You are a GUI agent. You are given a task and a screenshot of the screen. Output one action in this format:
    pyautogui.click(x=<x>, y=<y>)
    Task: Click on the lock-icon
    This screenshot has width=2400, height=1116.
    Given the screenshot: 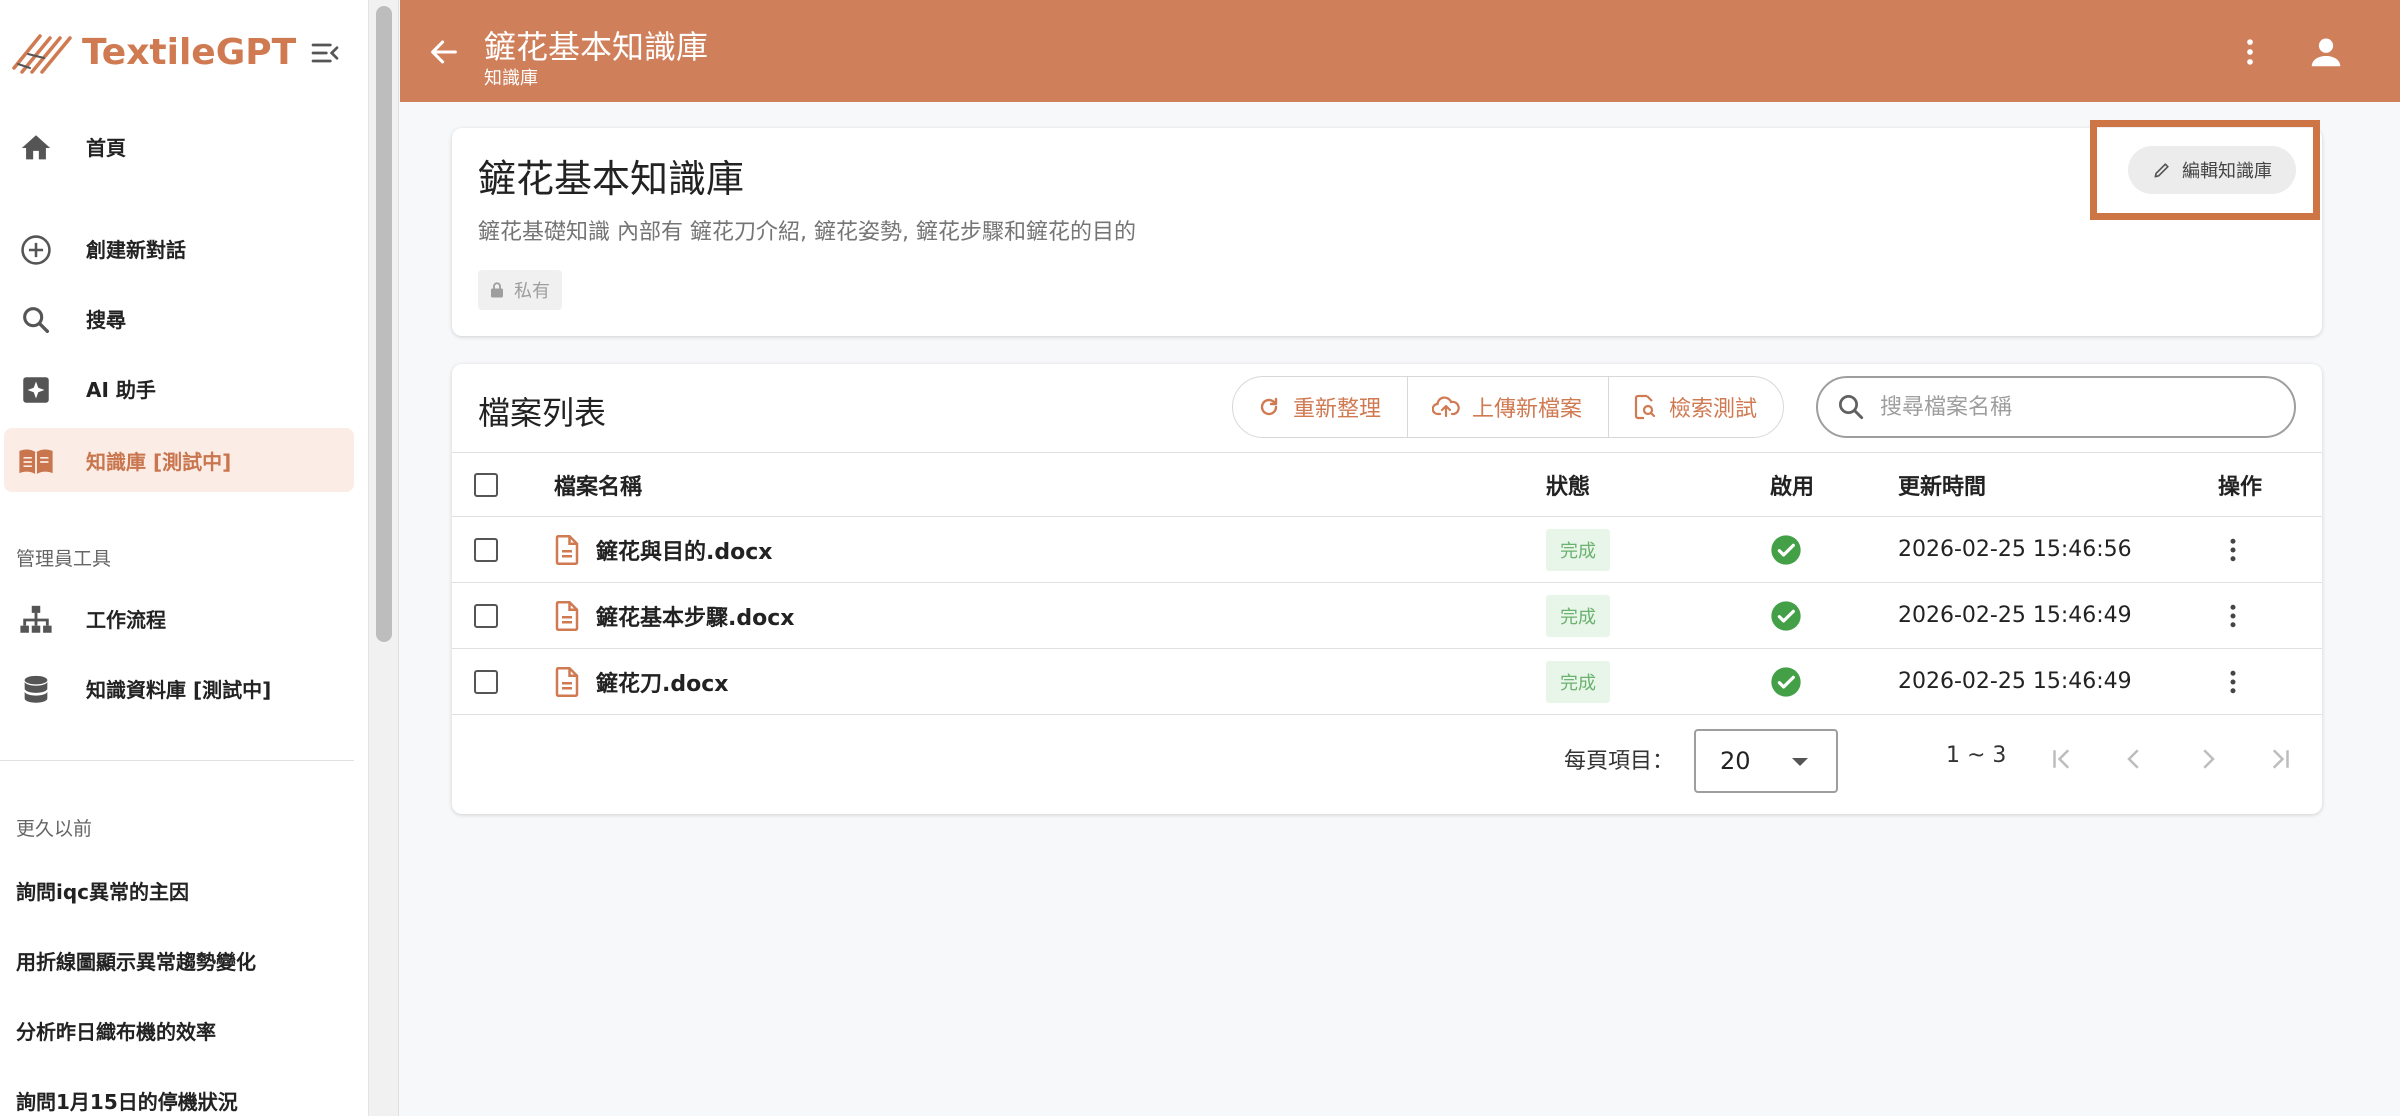 What is the action you would take?
    pyautogui.click(x=497, y=290)
    